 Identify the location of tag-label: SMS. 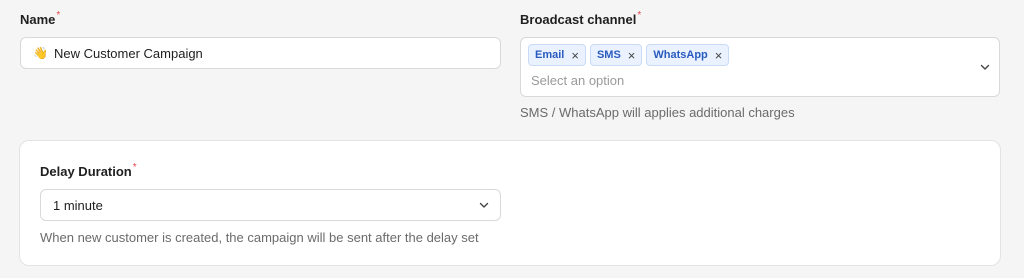
(608, 55).